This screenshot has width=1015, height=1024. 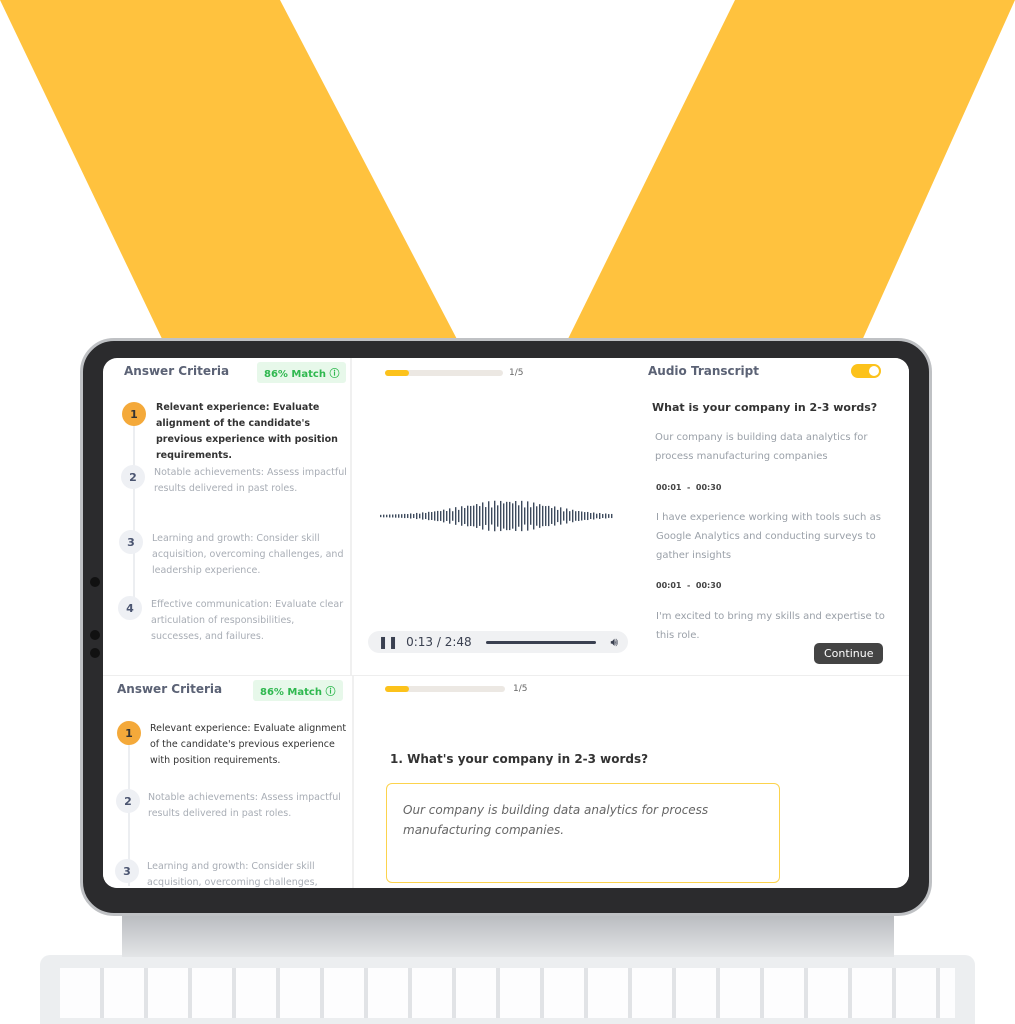 What do you see at coordinates (614, 642) in the screenshot?
I see `volume-icon: 🔊︎` at bounding box center [614, 642].